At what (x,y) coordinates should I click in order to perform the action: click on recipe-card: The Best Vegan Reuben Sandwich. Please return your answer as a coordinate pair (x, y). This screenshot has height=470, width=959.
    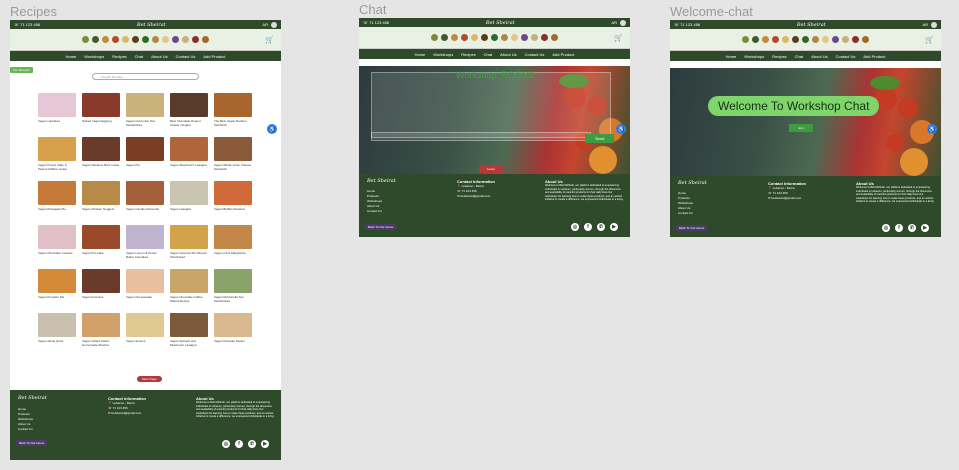
    Looking at the image, I should click on (233, 110).